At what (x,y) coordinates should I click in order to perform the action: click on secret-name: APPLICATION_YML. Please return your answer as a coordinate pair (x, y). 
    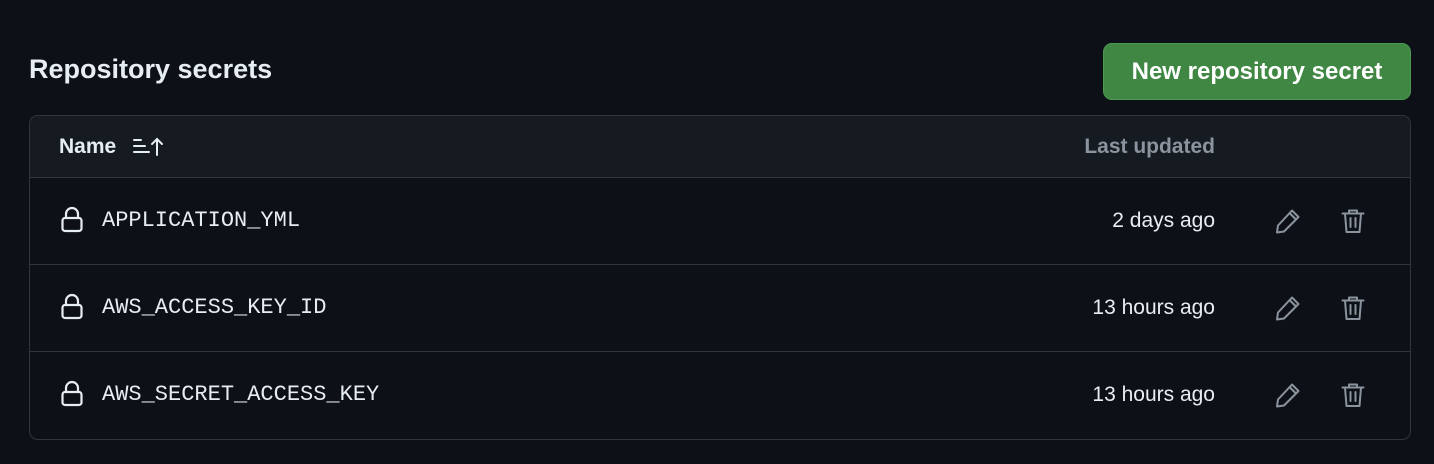
    Looking at the image, I should click on (201, 220).